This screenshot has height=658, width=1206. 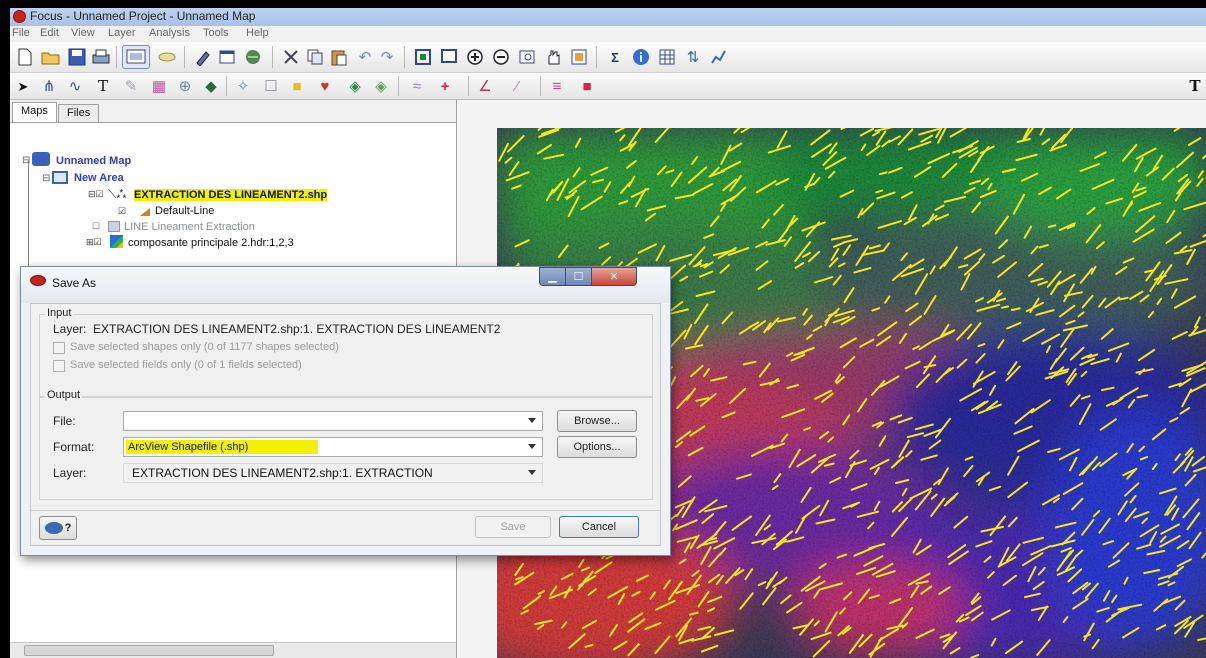 I want to click on copy-icon, so click(x=315, y=57).